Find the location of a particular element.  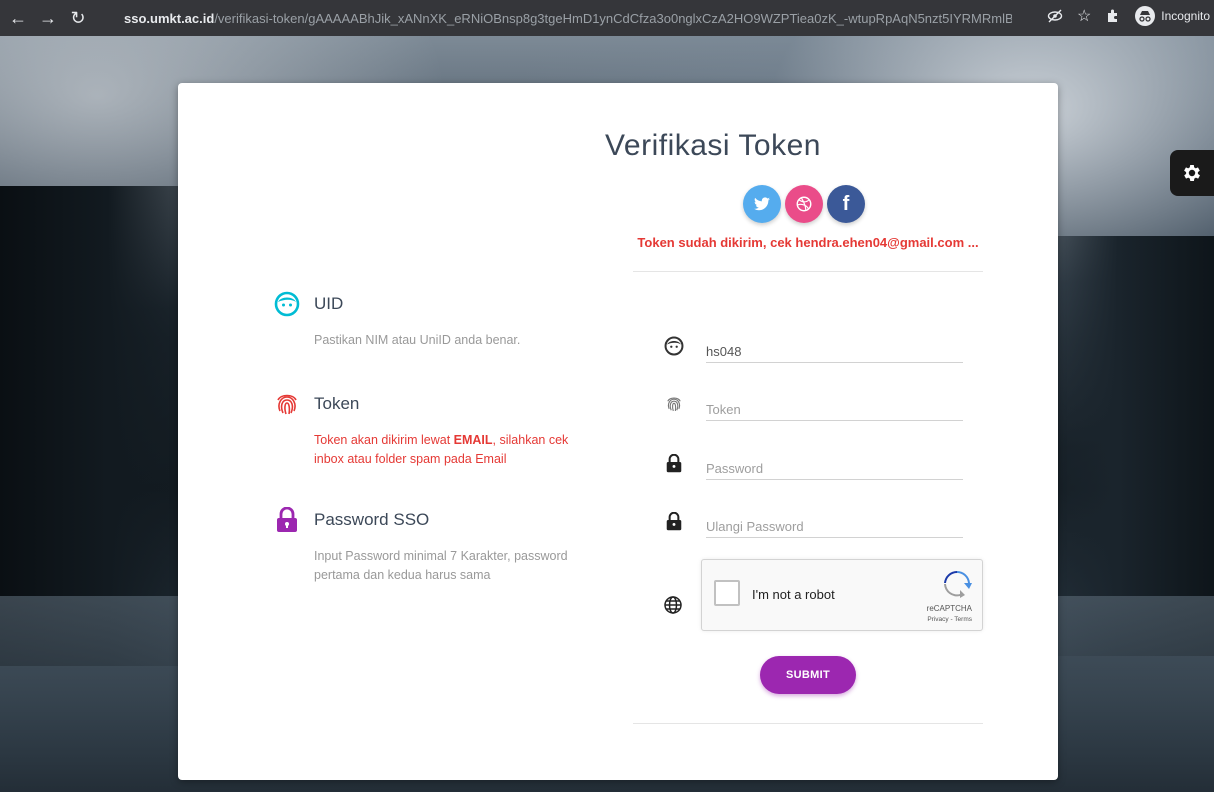

token-input is located at coordinates (834, 406).